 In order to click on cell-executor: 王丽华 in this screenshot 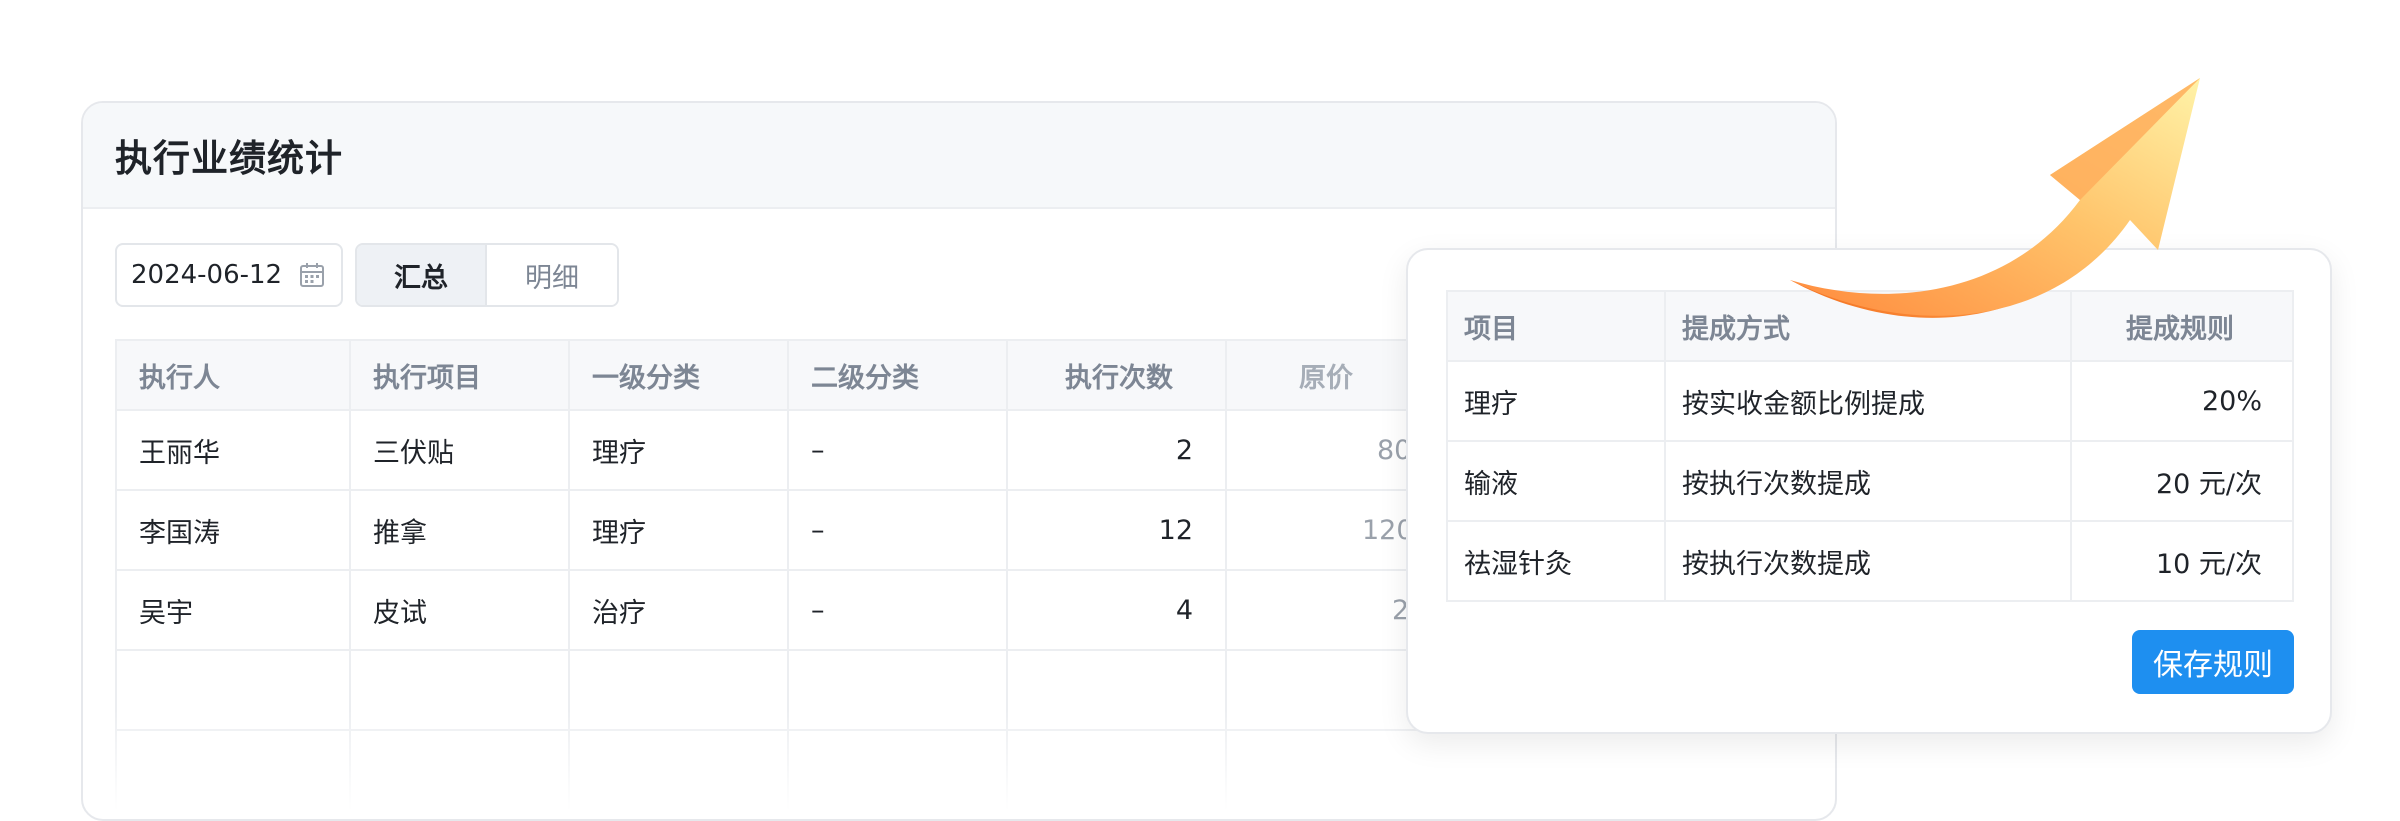, I will do `click(233, 450)`.